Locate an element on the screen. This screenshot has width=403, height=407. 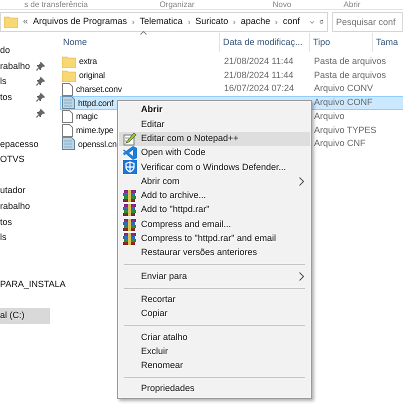
type-cell: Arquivo CNF is located at coordinates (340, 143).